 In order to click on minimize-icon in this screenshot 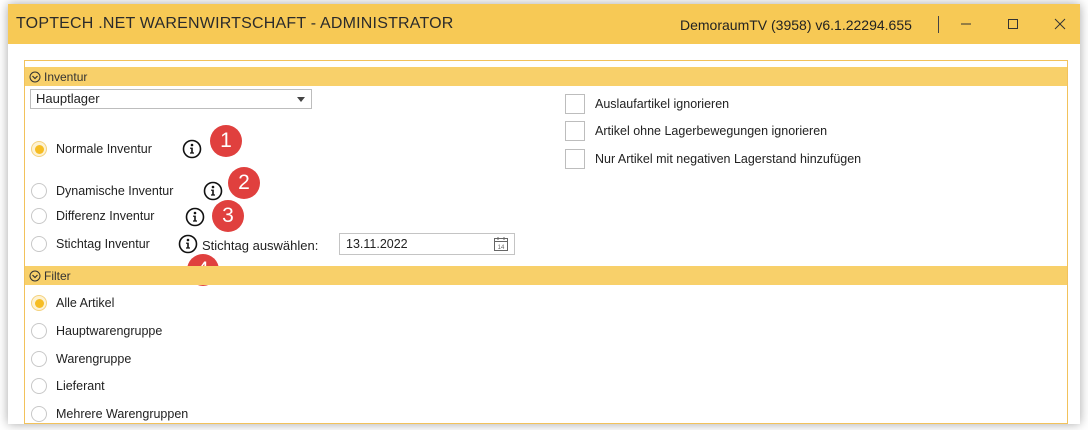, I will do `click(966, 24)`.